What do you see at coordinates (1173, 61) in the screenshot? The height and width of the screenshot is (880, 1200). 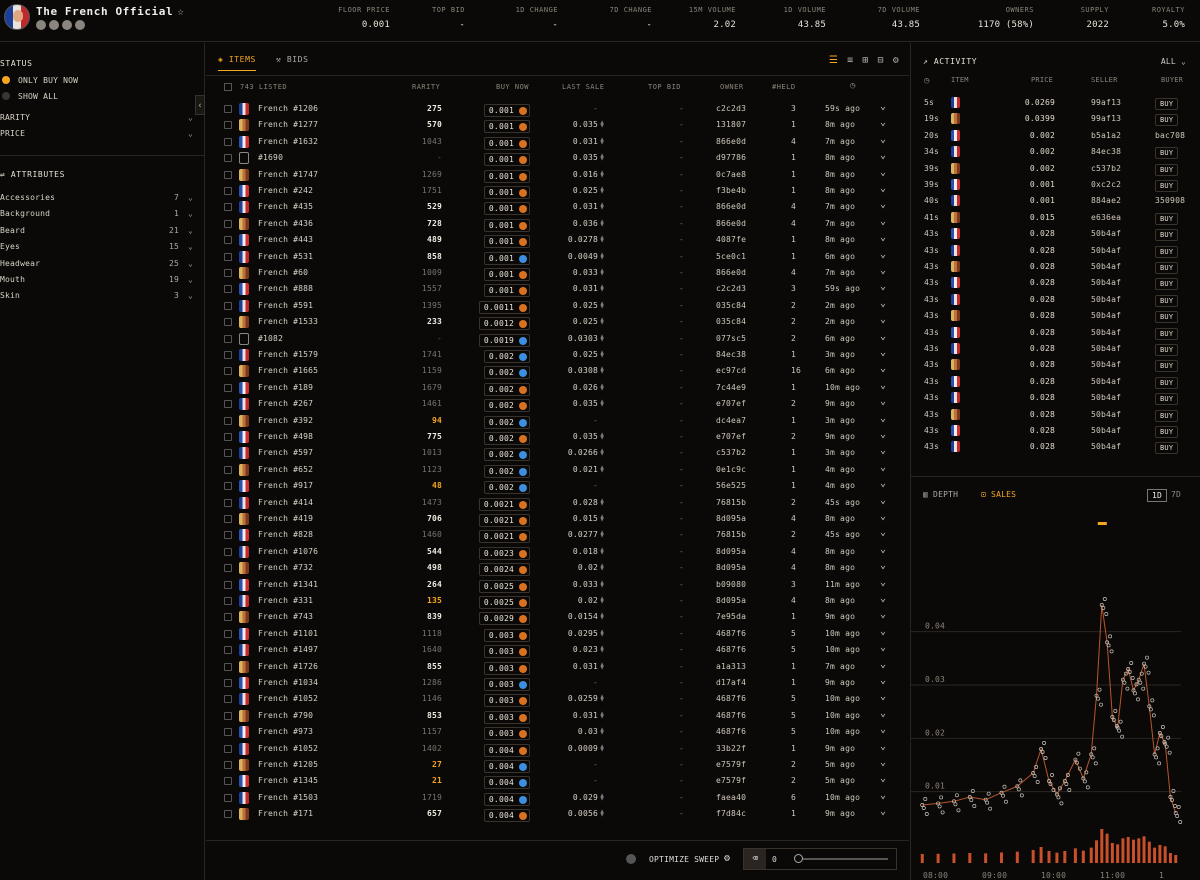 I see `activity-filter-dropdown: ALL ⌄` at bounding box center [1173, 61].